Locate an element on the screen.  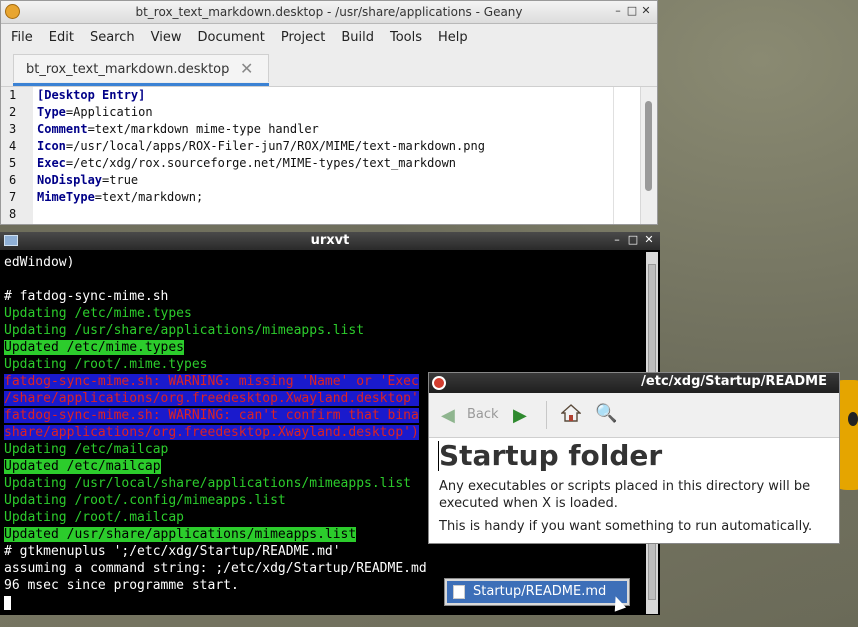
menu-item-startup-readme: Startup/README.md is located at coordinates (537, 592).